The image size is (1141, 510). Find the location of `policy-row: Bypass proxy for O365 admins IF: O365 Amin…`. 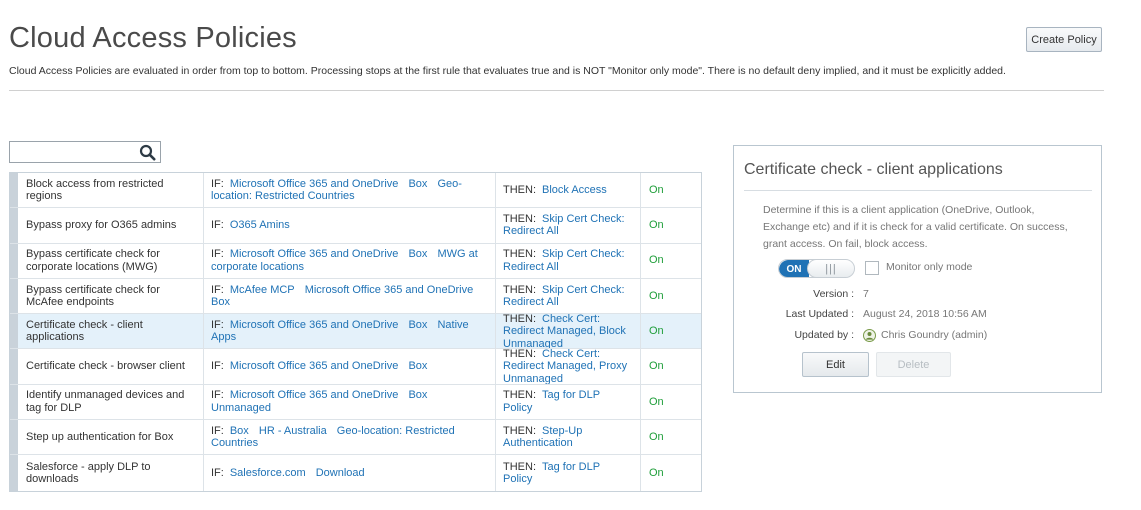

policy-row: Bypass proxy for O365 admins IF: O365 Amin… is located at coordinates (355, 226).